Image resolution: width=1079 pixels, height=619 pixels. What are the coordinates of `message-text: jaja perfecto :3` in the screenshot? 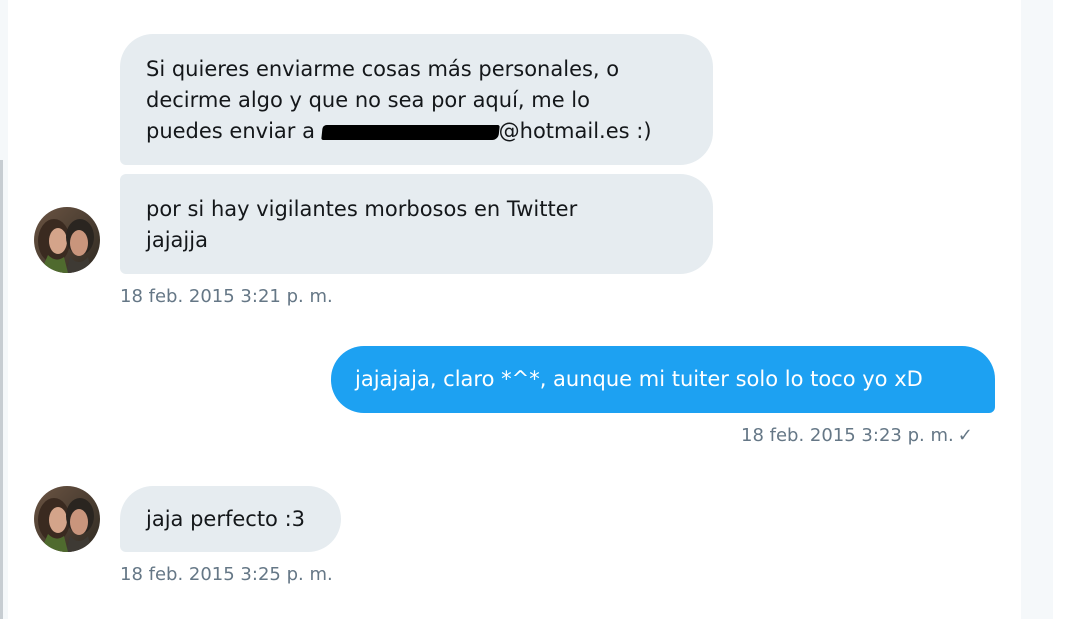 It's located at (226, 519).